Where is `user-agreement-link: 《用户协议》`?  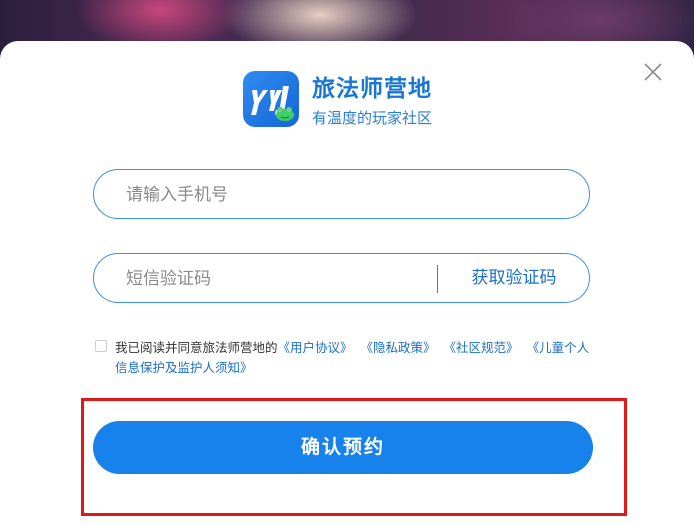
user-agreement-link: 《用户协议》 is located at coordinates (315, 347).